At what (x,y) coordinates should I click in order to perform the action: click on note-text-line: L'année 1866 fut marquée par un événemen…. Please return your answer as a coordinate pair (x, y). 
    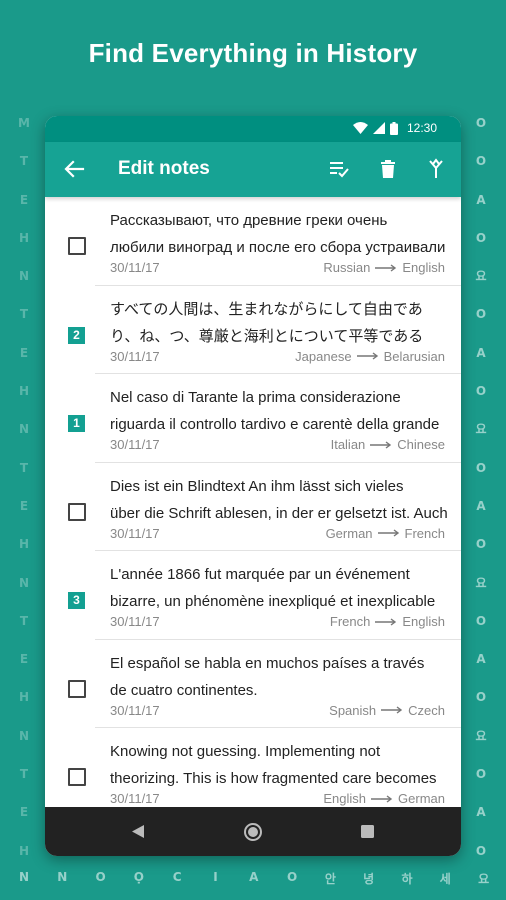
    Looking at the image, I should click on (260, 574).